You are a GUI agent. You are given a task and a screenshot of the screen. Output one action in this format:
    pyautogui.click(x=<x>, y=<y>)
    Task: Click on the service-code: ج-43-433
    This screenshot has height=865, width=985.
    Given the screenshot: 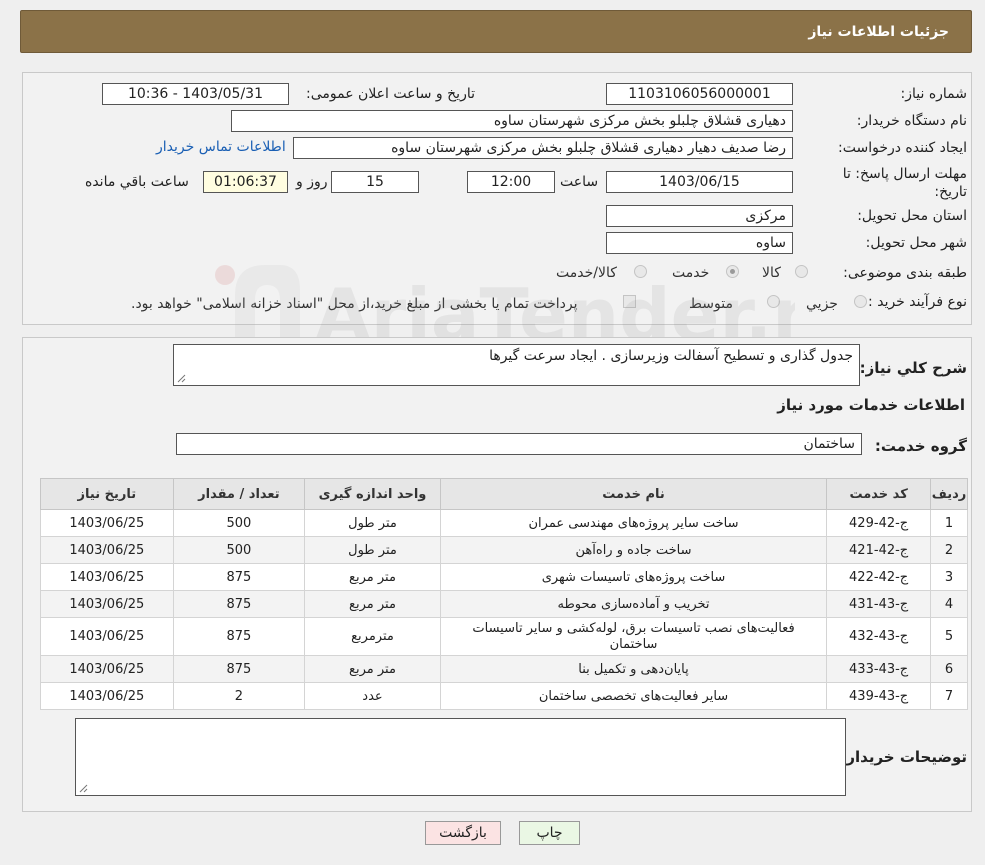 What is the action you would take?
    pyautogui.click(x=879, y=669)
    